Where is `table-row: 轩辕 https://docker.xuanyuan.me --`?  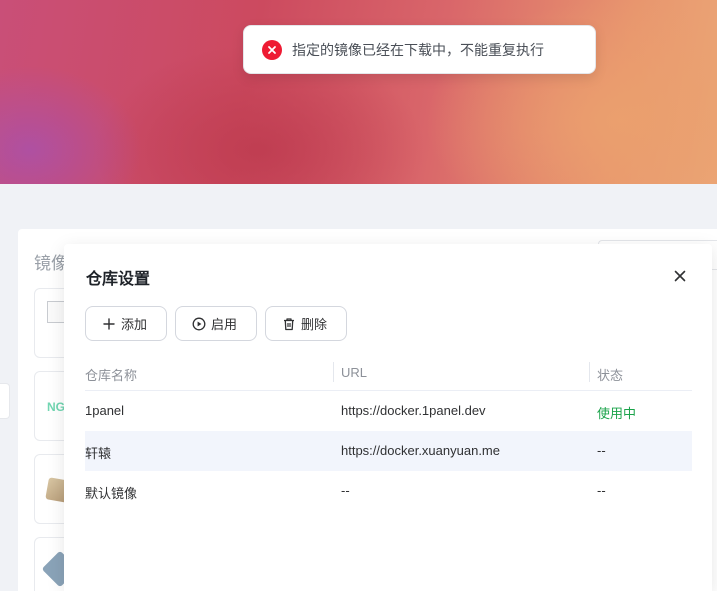
table-row: 轩辕 https://docker.xuanyuan.me -- is located at coordinates (388, 451).